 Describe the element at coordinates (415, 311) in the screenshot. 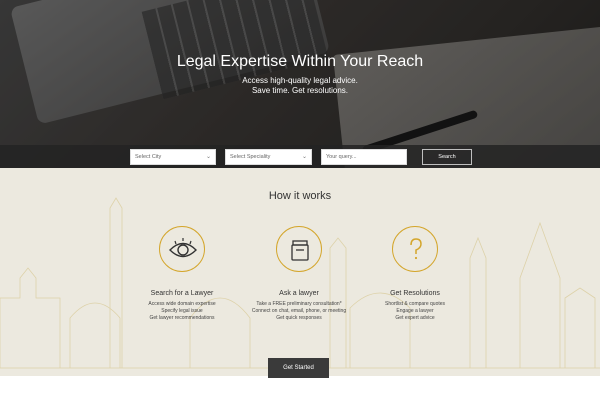

I see `step-line: Engage a lawyer` at that location.